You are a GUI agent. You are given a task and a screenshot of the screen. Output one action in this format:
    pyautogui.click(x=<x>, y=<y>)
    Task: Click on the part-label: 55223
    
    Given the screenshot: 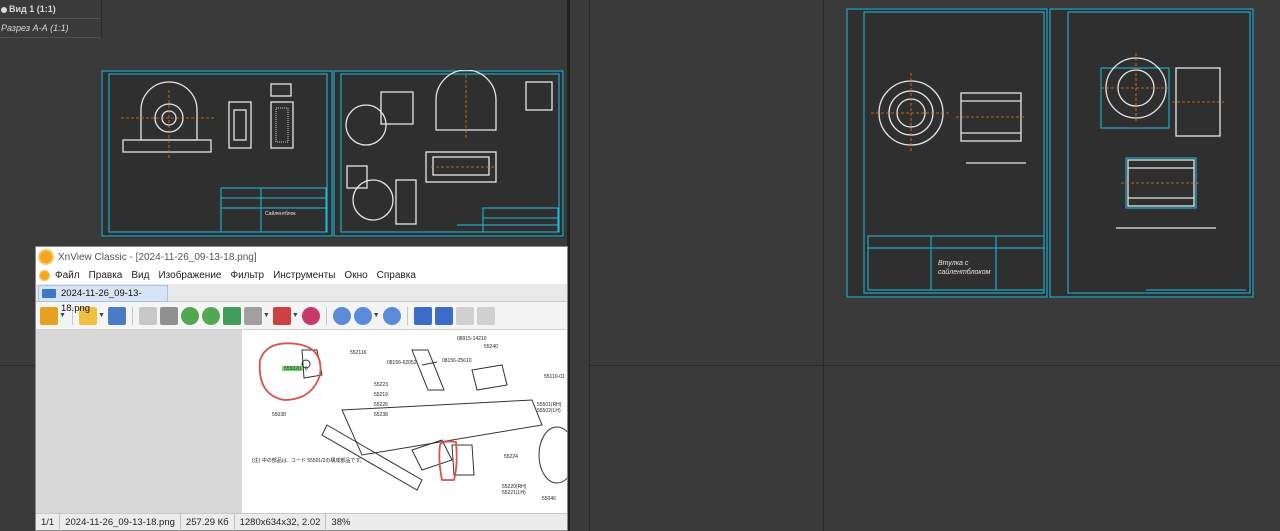 What is the action you would take?
    pyautogui.click(x=381, y=385)
    